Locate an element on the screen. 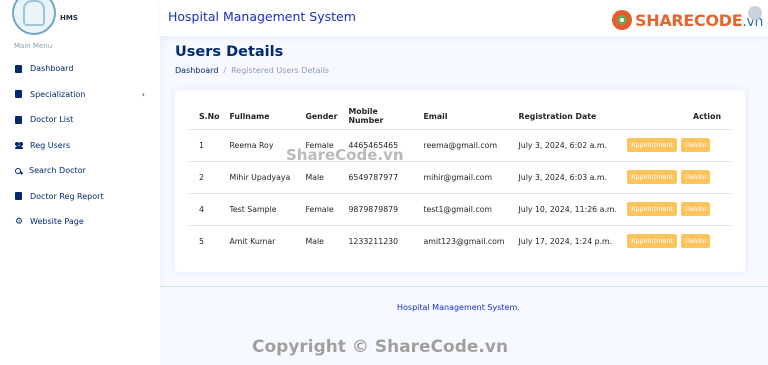 The width and height of the screenshot is (768, 365). sidebar-item-label: Doctor Reg Report is located at coordinates (67, 196).